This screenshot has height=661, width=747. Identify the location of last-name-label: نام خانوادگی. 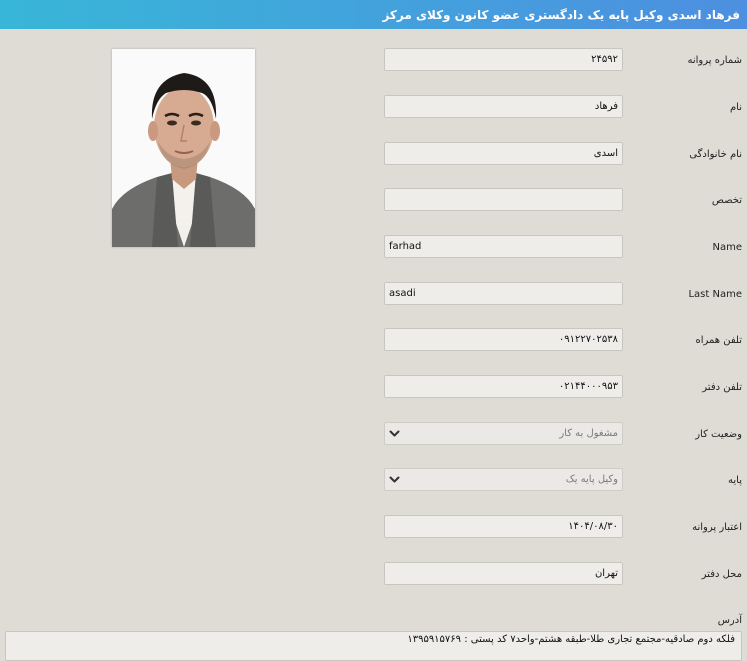
(715, 154).